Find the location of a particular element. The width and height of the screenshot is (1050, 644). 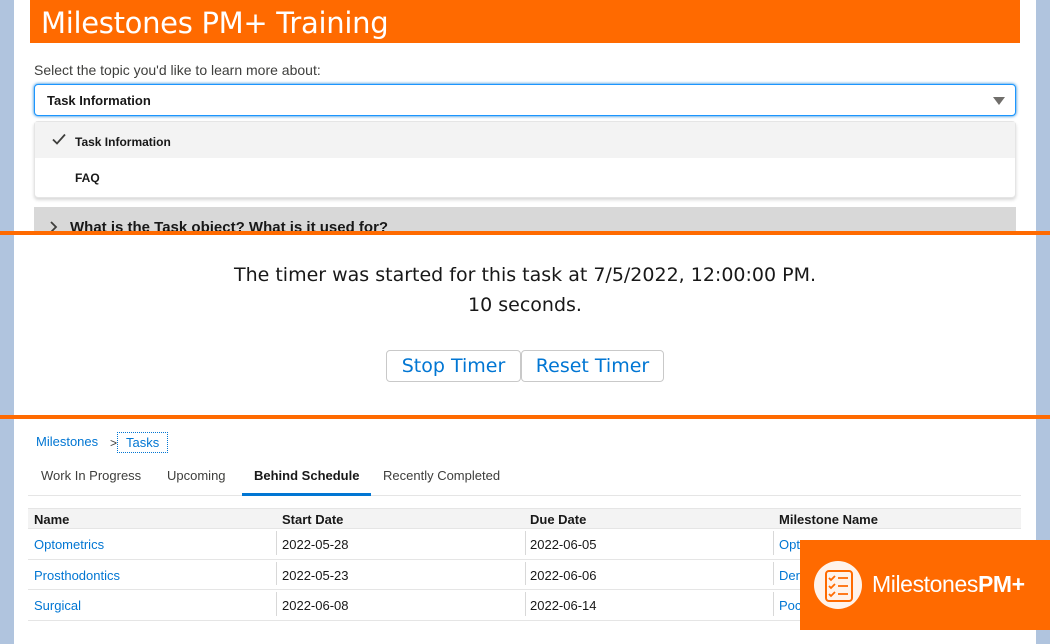

logo-text-regular: Milestones is located at coordinates (925, 584).